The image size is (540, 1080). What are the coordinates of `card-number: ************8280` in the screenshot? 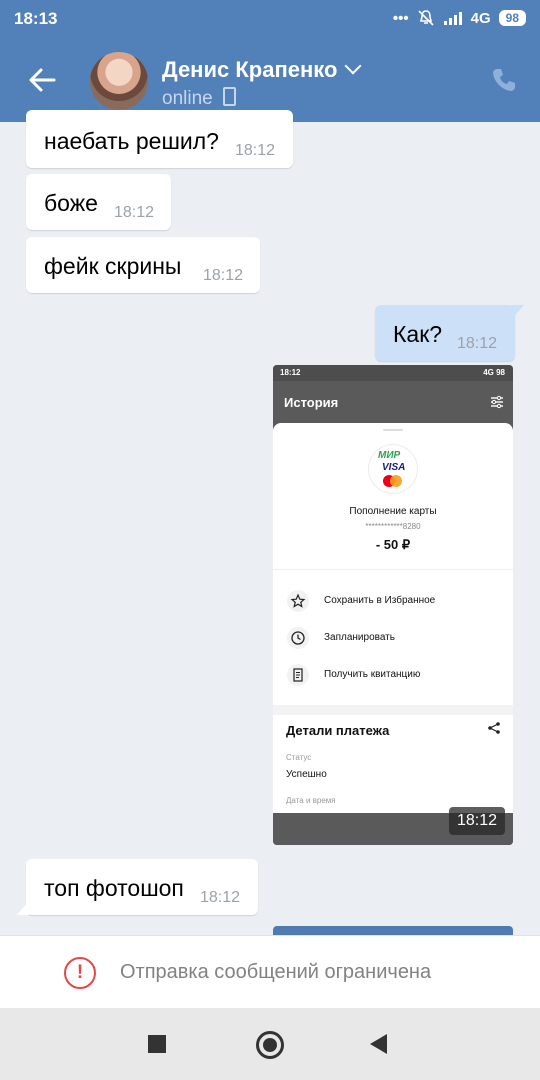 It's located at (393, 526).